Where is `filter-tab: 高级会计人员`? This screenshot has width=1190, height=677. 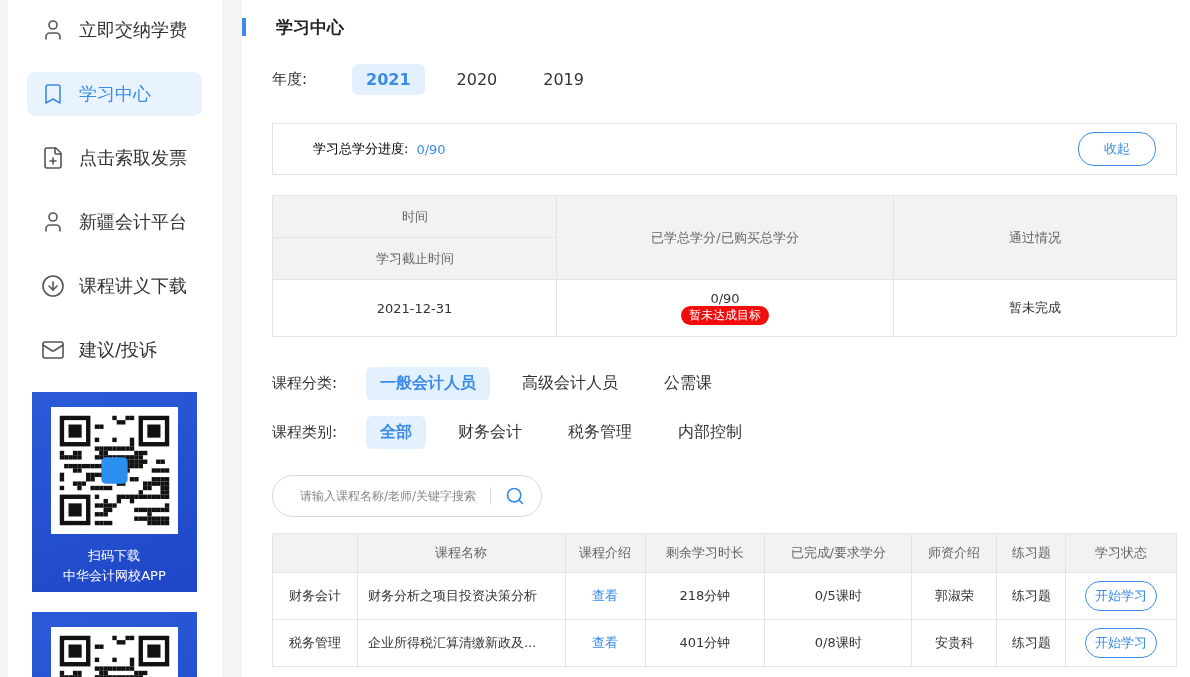 filter-tab: 高级会计人员 is located at coordinates (570, 383).